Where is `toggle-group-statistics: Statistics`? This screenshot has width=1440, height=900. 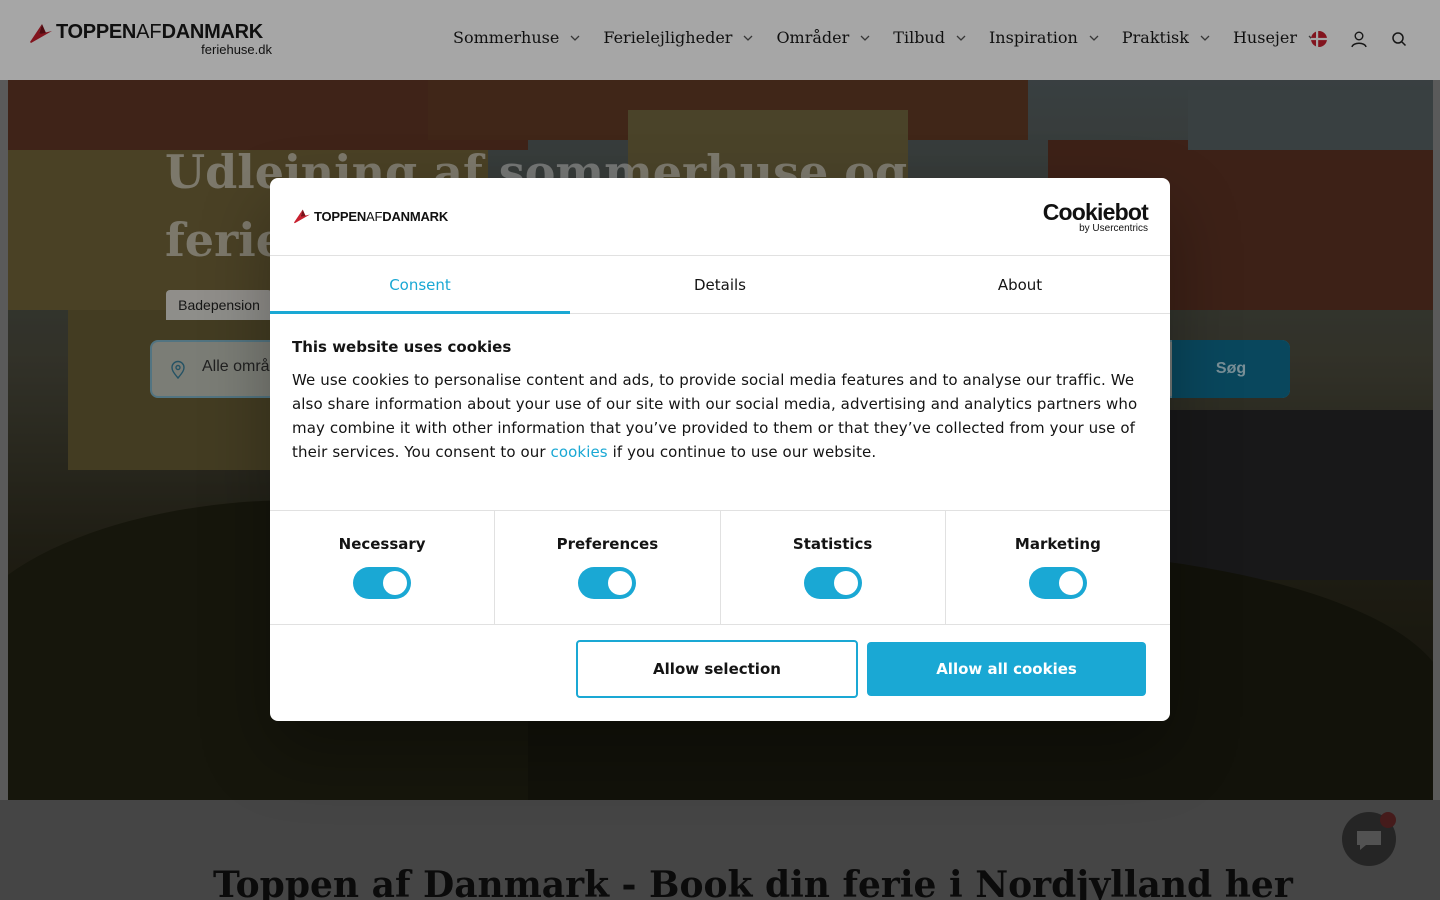
toggle-group-statistics: Statistics is located at coordinates (833, 567).